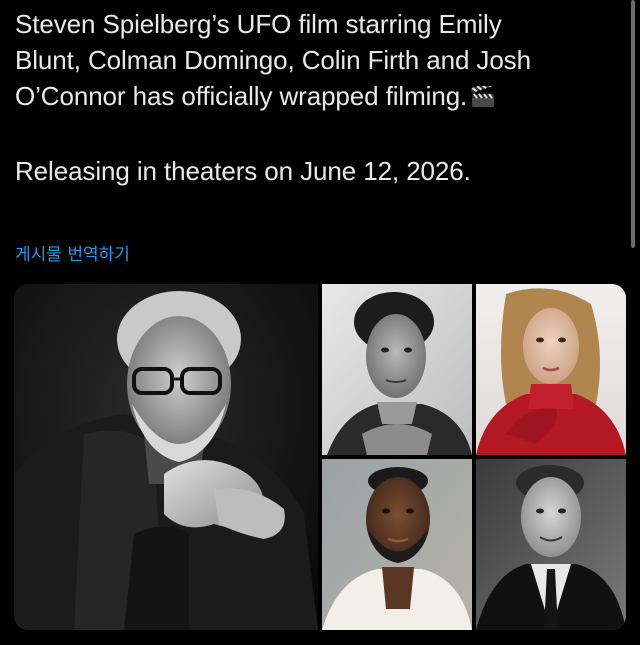 The width and height of the screenshot is (640, 645). Describe the element at coordinates (551, 544) in the screenshot. I see `photo-colin-firth` at that location.